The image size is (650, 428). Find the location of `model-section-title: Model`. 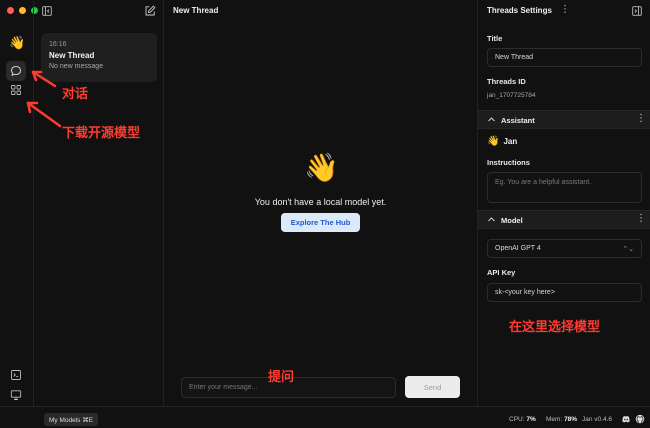

model-section-title: Model is located at coordinates (512, 220).